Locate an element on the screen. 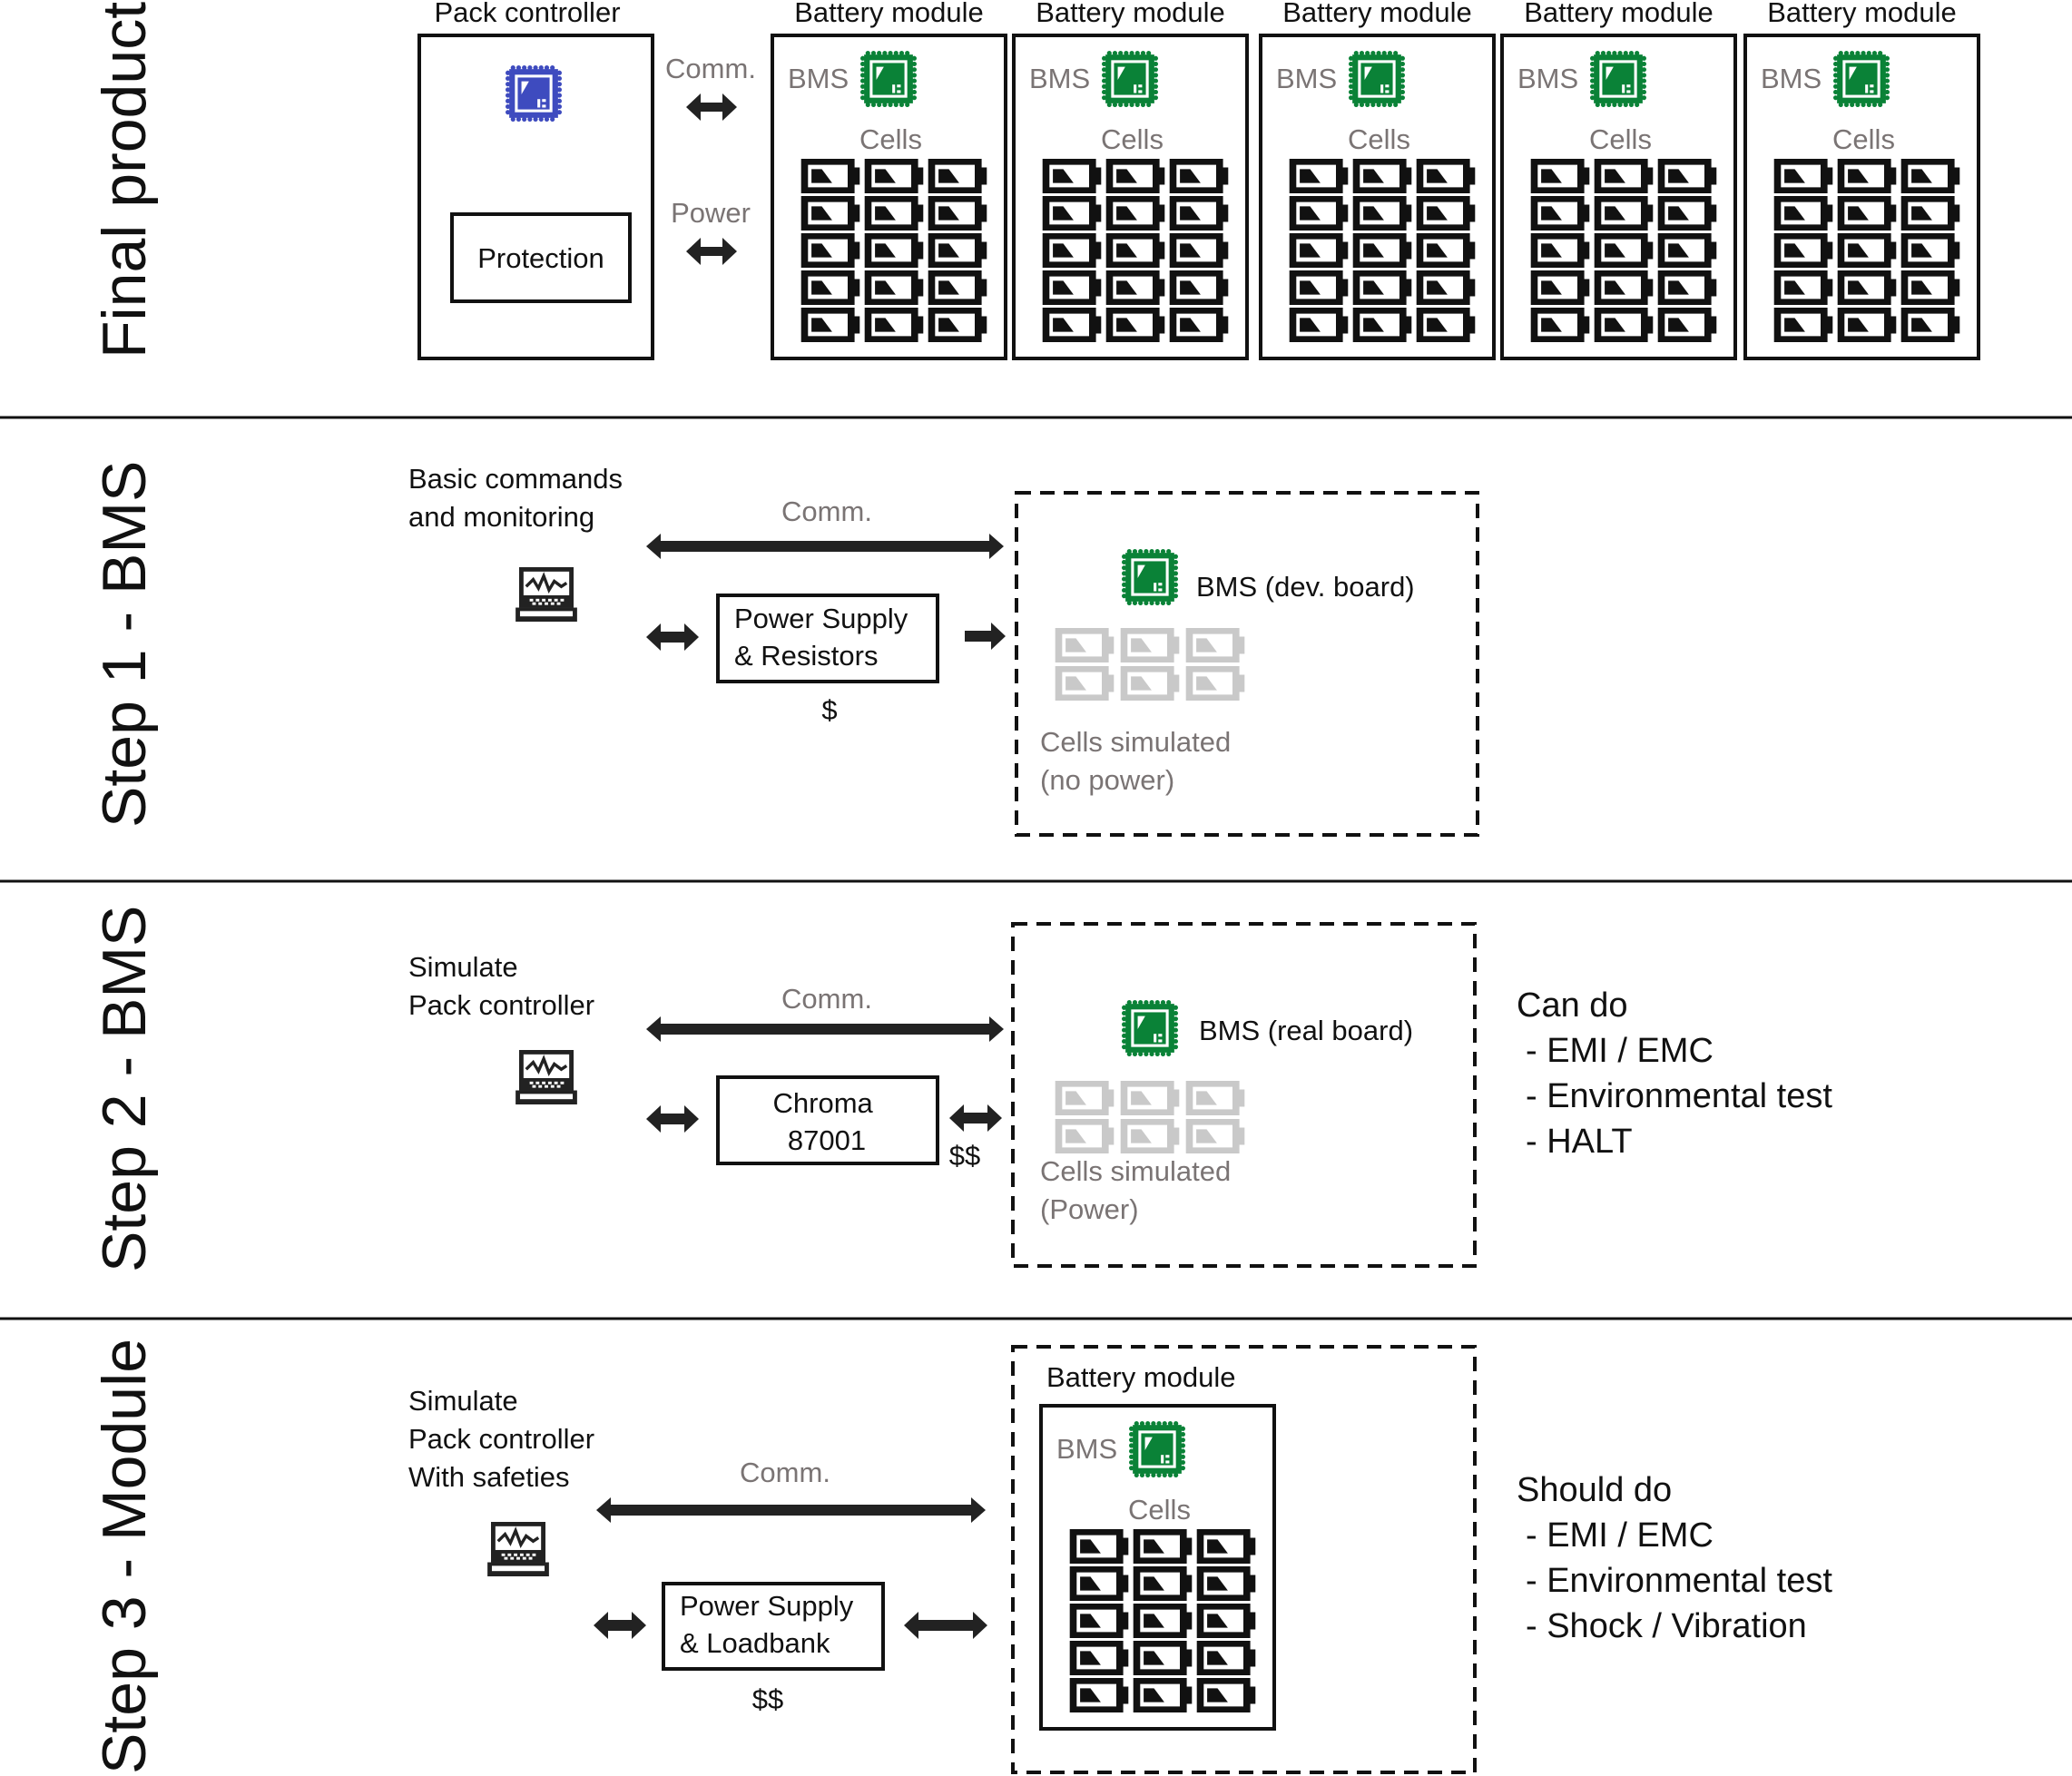  power-label: Power is located at coordinates (711, 213).